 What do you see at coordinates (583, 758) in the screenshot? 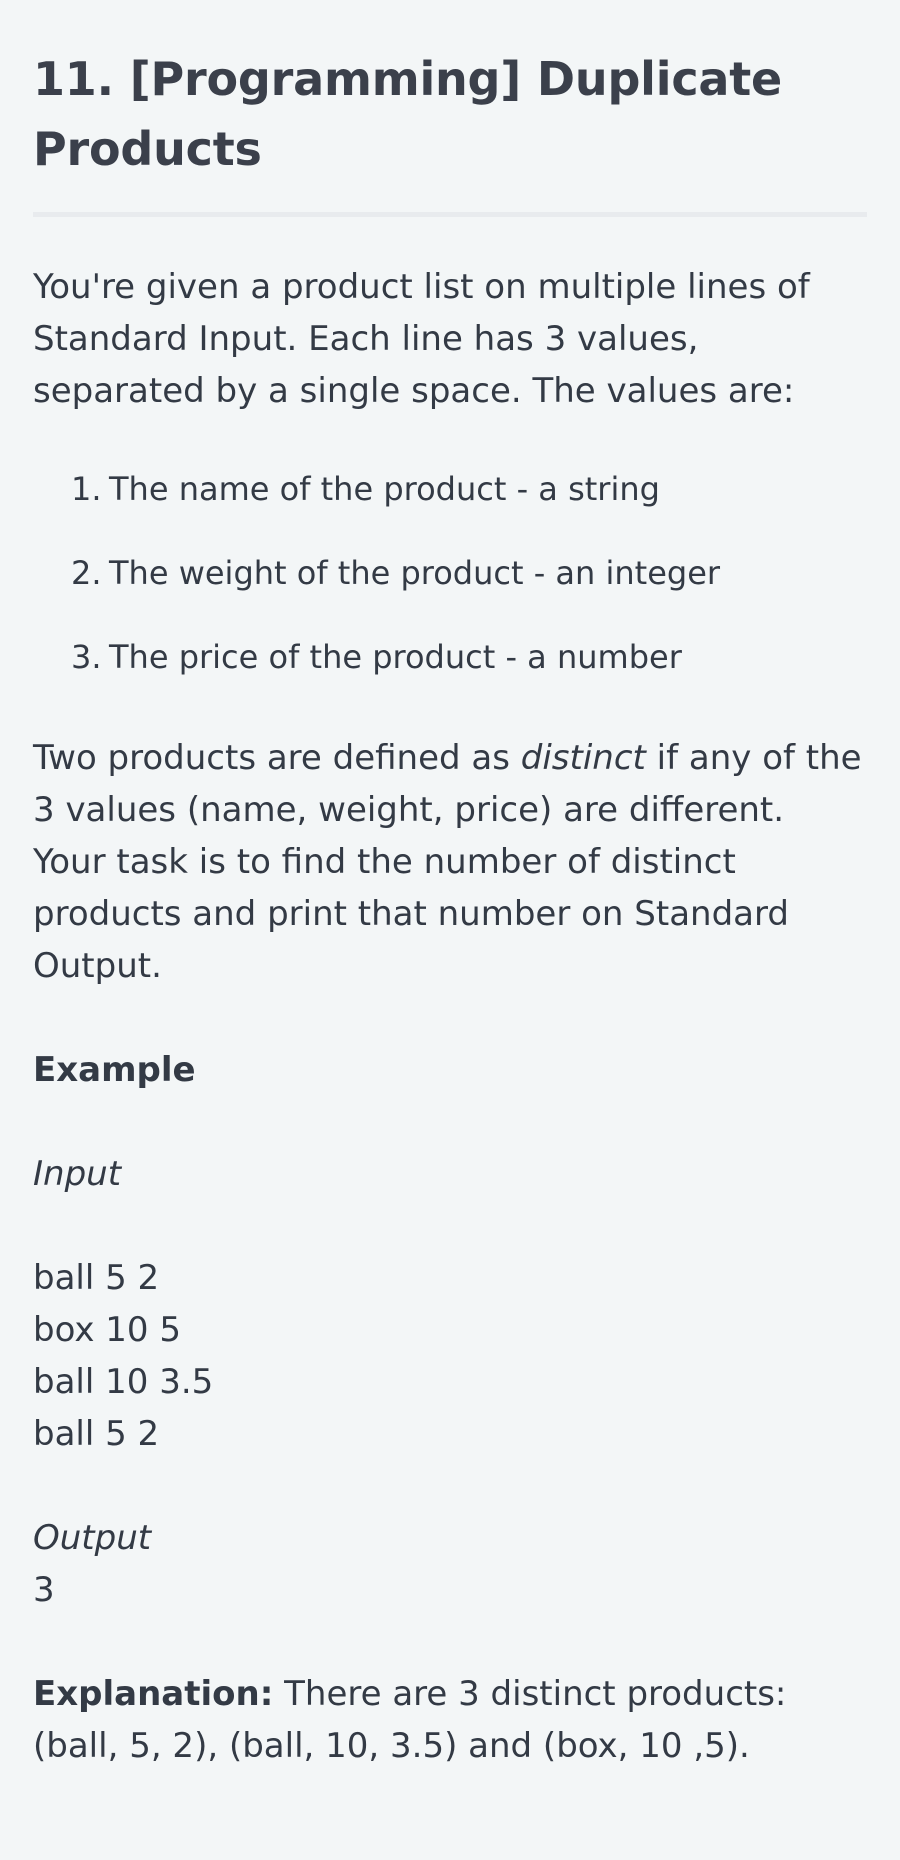
I see `distinct-emphasis: distinct` at bounding box center [583, 758].